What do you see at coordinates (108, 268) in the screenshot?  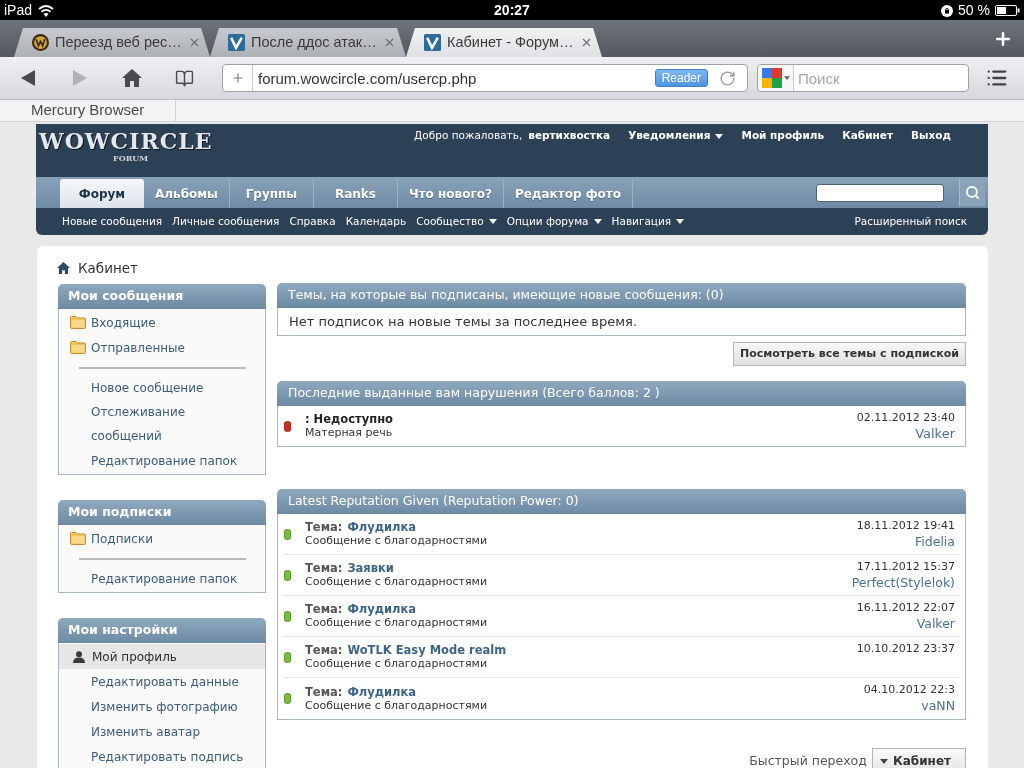 I see `breadcrumb-current: Кабинет` at bounding box center [108, 268].